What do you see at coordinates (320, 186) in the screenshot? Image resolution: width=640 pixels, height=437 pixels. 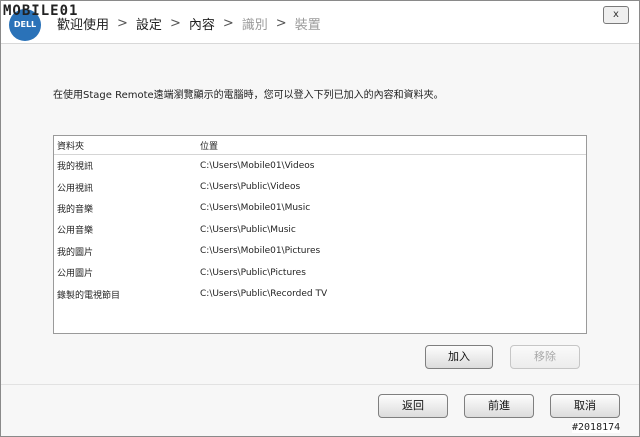 I see `table-row: 公用視訊 C:\Users\Public\Videos` at bounding box center [320, 186].